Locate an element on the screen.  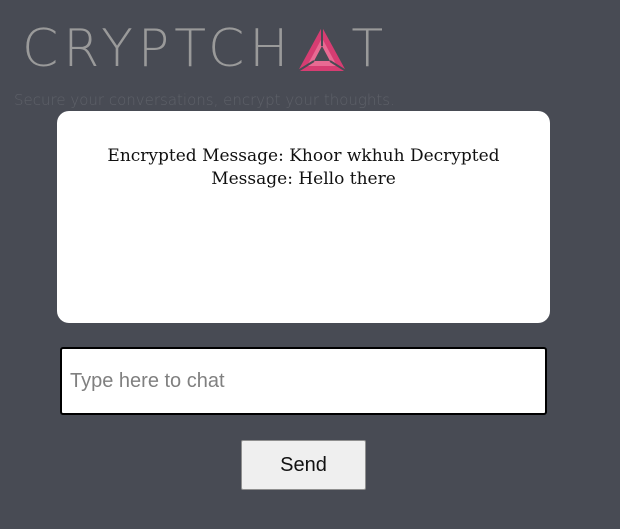
app-logo: CRYPTCH T is located at coordinates (205, 49).